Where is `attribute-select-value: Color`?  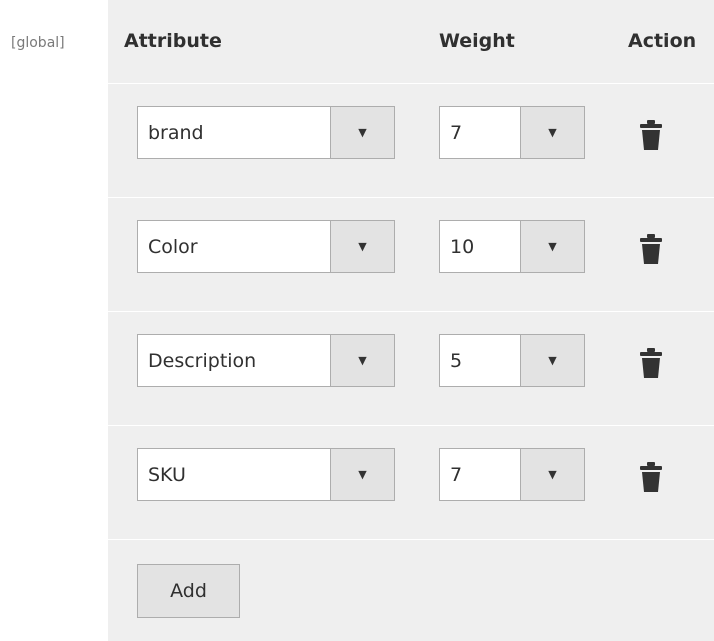
attribute-select-value: Color is located at coordinates (173, 246).